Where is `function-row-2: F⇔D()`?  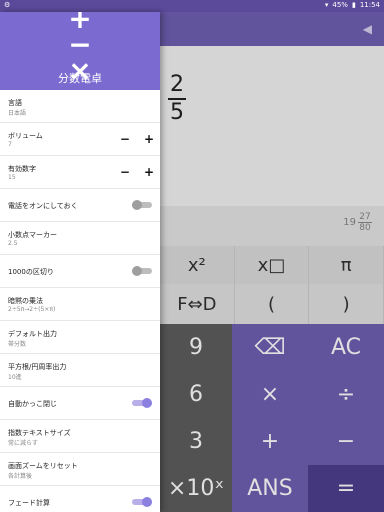
function-row-2: F⇔D() is located at coordinates (272, 304).